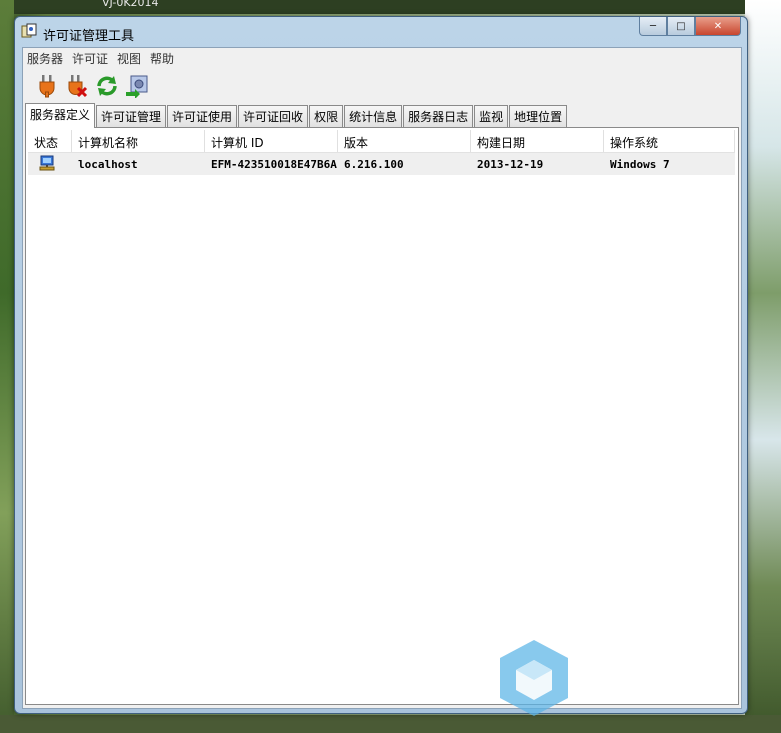 The width and height of the screenshot is (781, 733). Describe the element at coordinates (381, 32) in the screenshot. I see `title-bar: 许可证管理工具 ─ □ ✕` at that location.